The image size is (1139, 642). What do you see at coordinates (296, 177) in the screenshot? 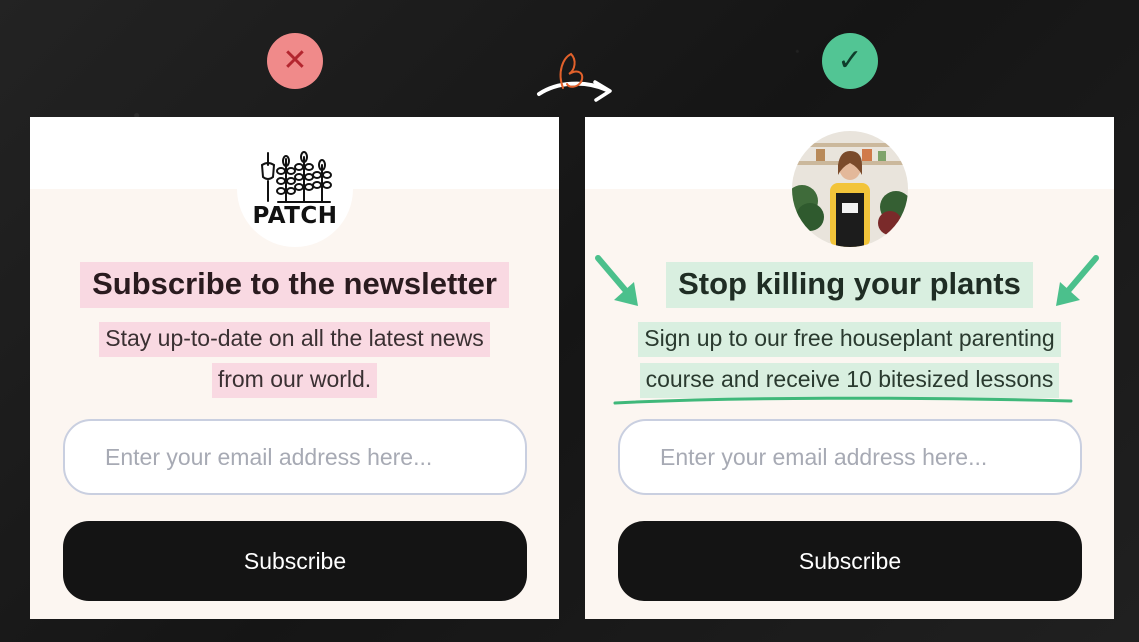
I see `garden-tools-icon` at bounding box center [296, 177].